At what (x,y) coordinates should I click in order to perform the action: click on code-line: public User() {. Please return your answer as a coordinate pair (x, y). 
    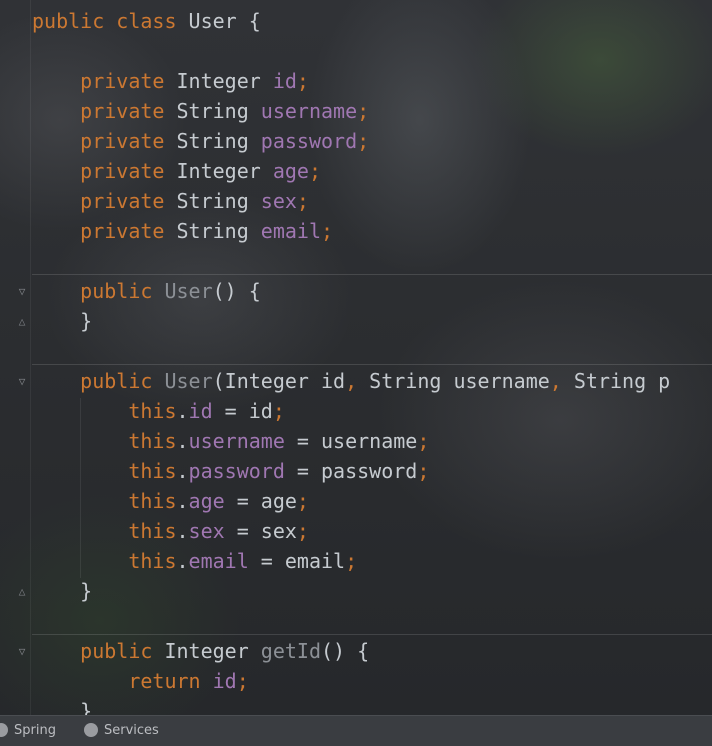
    Looking at the image, I should click on (146, 291).